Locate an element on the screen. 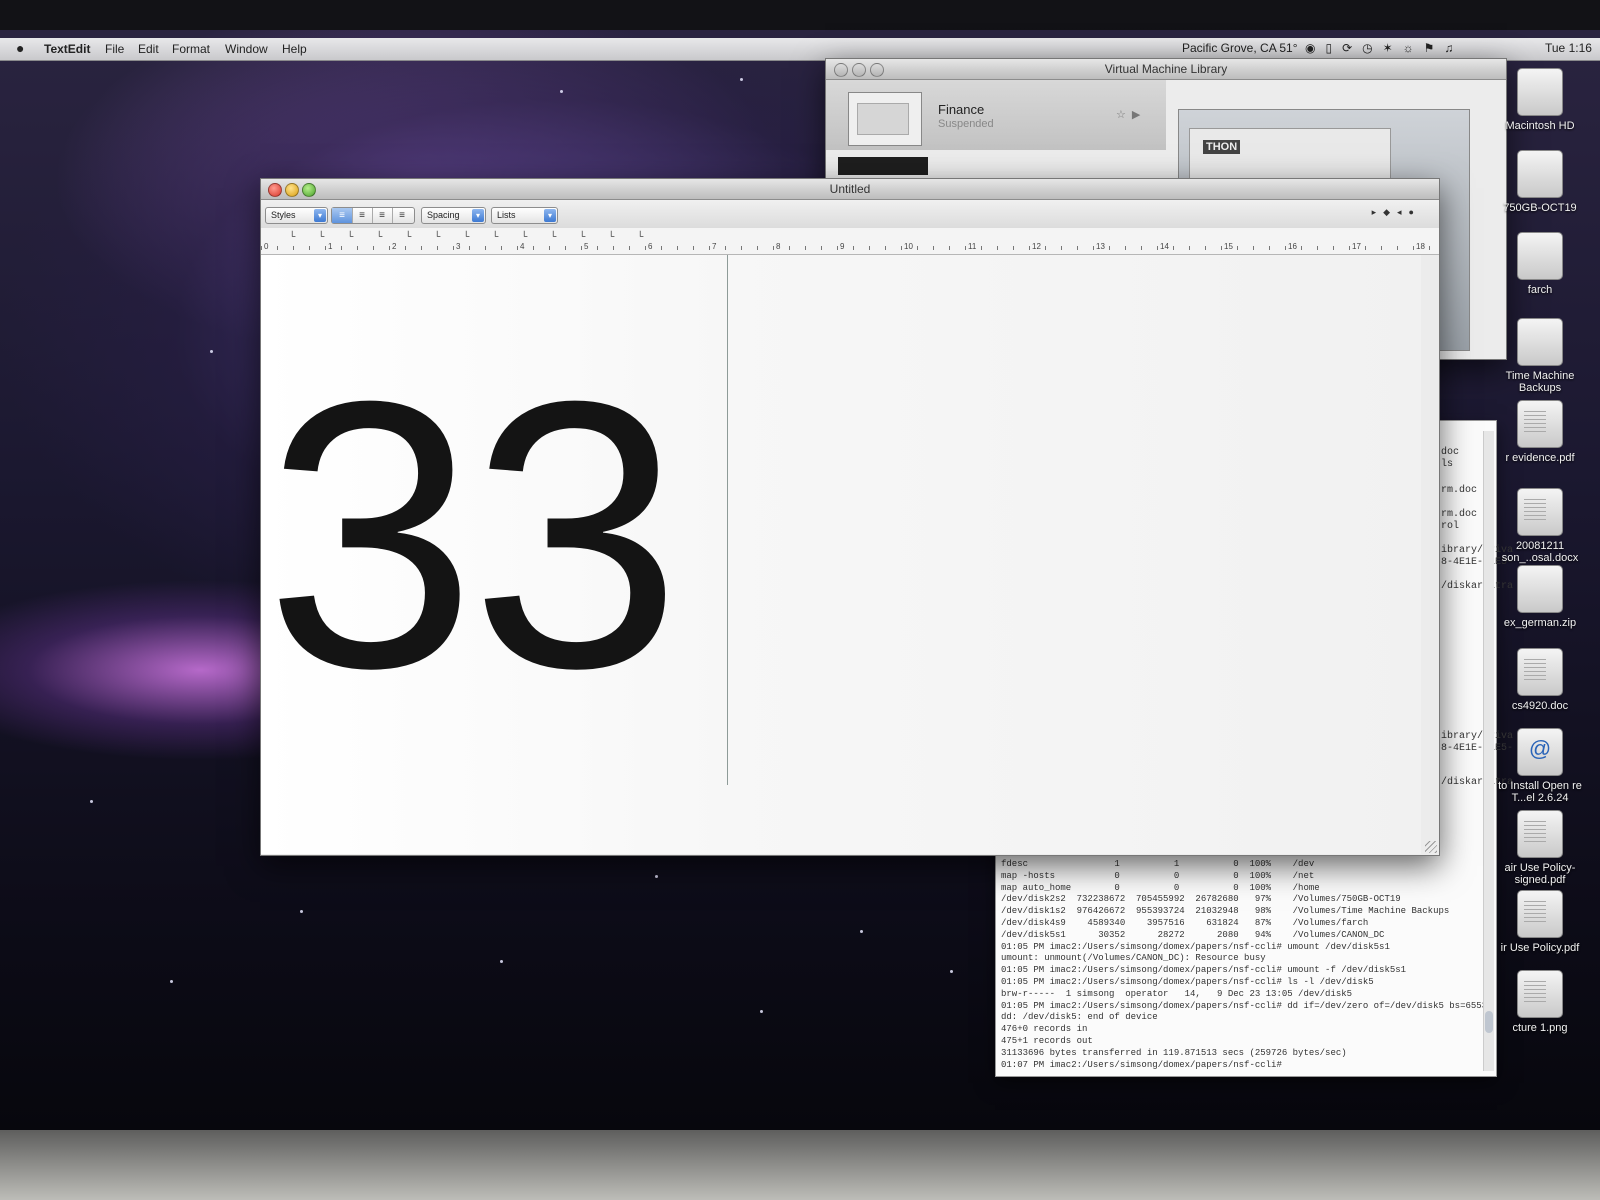  ruler-number: 10 is located at coordinates (908, 246).